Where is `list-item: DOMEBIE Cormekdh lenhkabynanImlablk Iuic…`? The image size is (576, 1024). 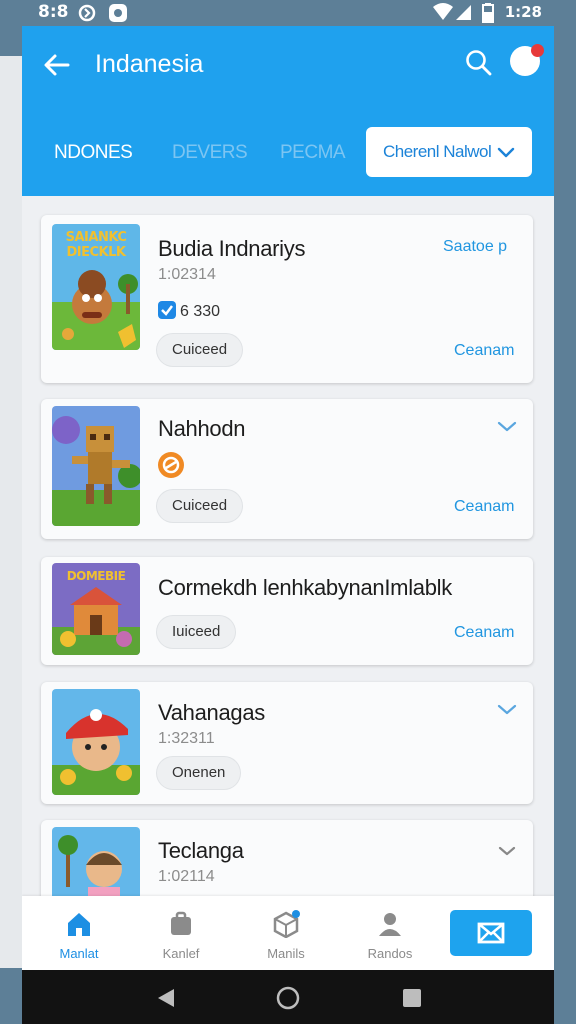
list-item: DOMEBIE Cormekdh lenhkabynanImlablk Iuic… is located at coordinates (287, 611).